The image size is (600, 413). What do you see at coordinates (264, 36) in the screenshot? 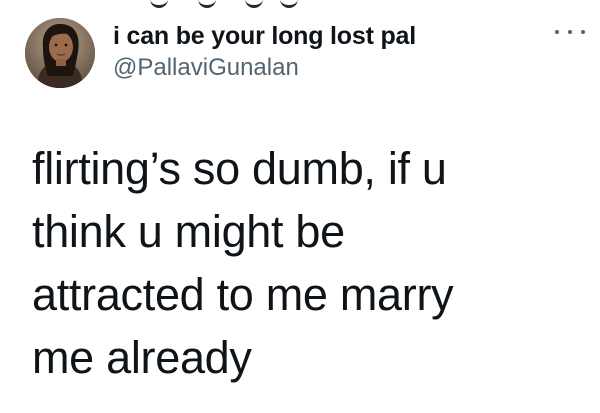
I see `display-name: i can be your long lost pal` at bounding box center [264, 36].